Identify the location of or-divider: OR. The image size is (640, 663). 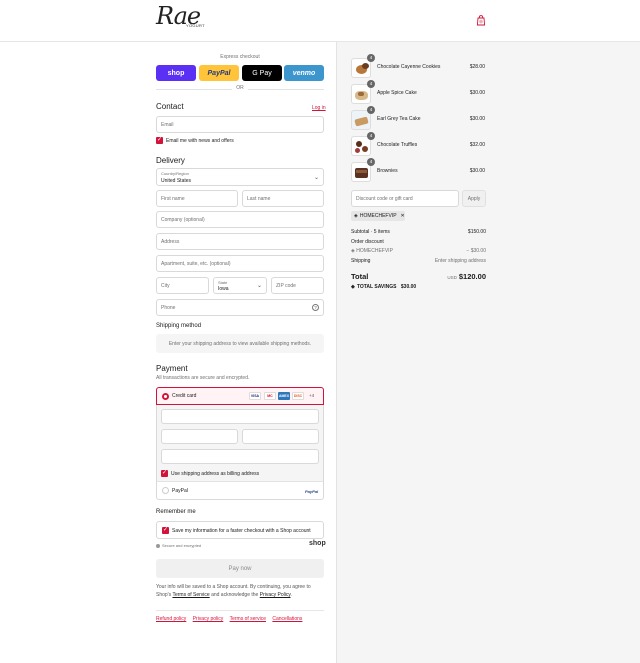
(240, 89).